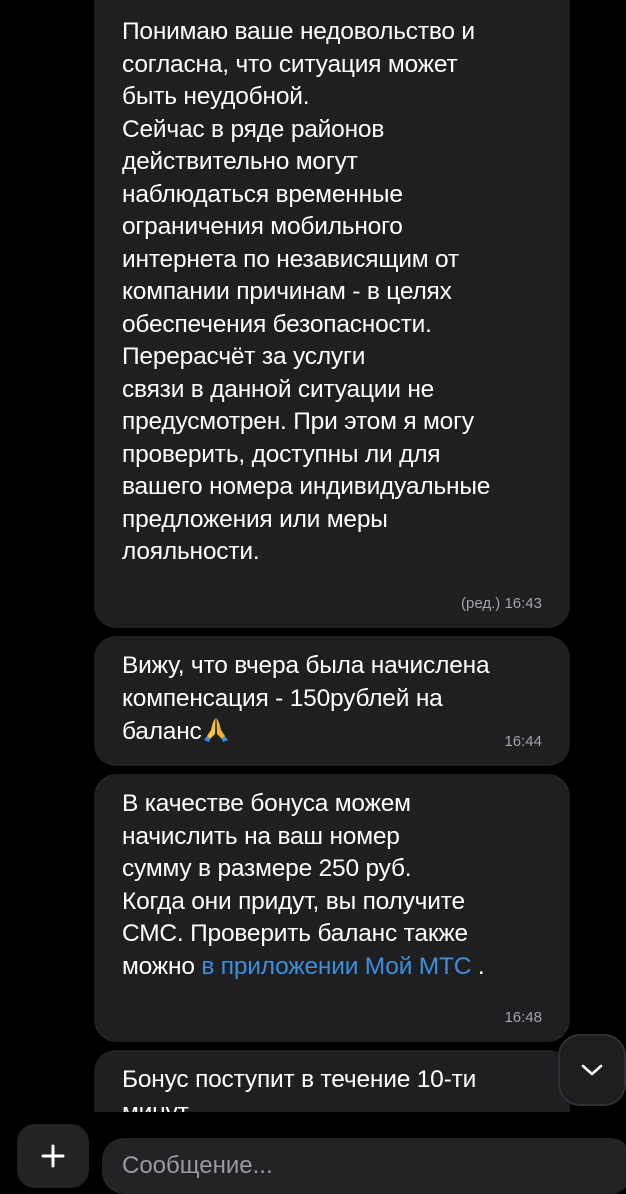 This screenshot has width=626, height=1194. I want to click on attach-button, so click(53, 1156).